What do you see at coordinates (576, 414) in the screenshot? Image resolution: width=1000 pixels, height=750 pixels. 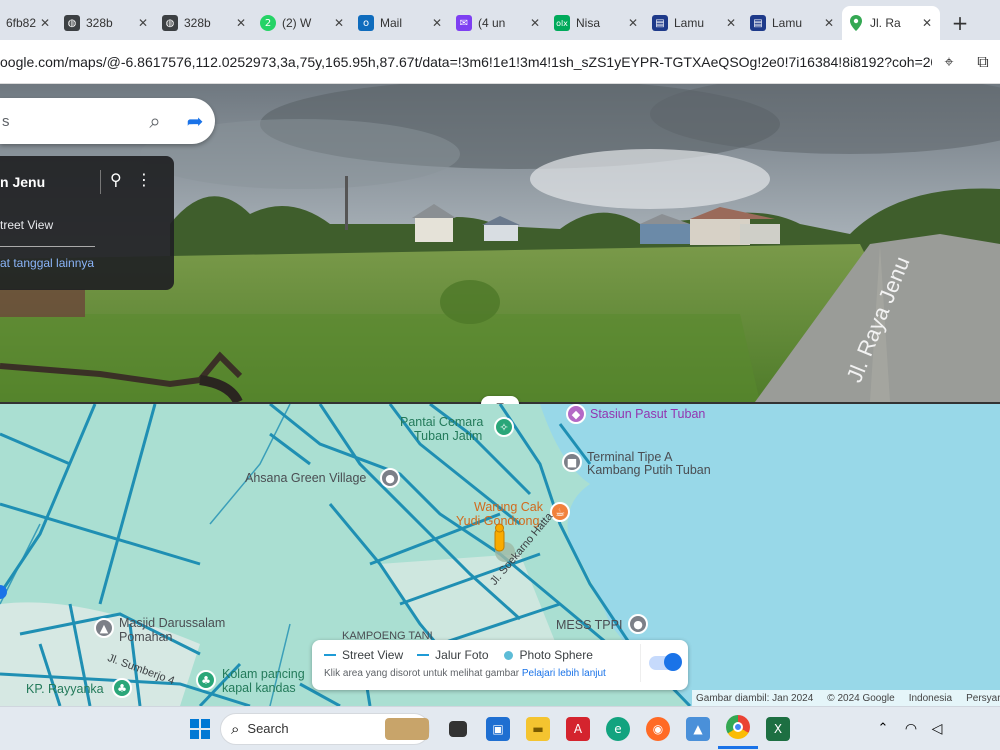 I see `station-poi-icon: ◆` at bounding box center [576, 414].